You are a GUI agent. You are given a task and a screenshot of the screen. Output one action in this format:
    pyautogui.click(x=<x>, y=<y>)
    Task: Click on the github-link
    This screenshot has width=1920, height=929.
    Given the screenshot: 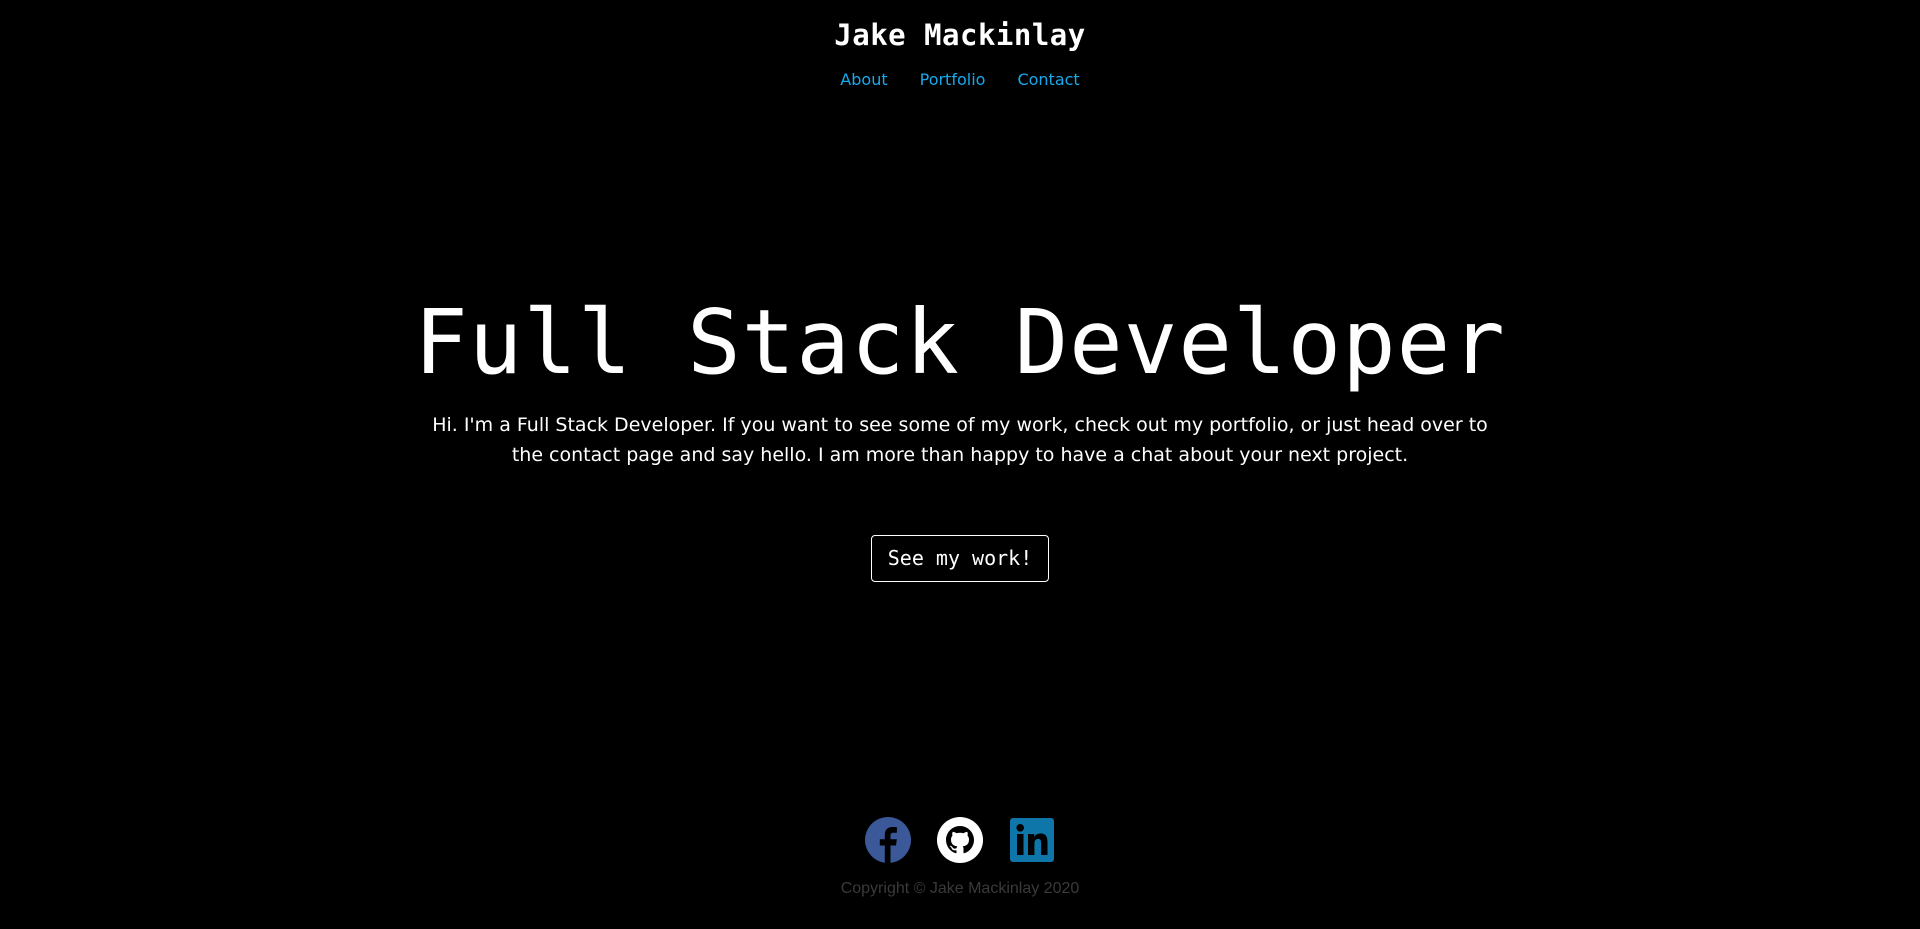 What is the action you would take?
    pyautogui.click(x=960, y=840)
    